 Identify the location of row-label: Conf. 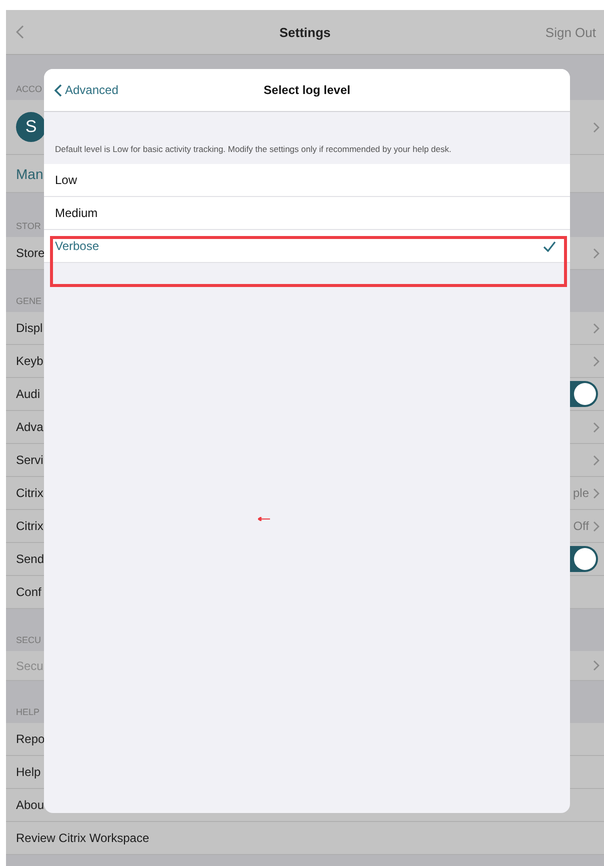
(29, 592).